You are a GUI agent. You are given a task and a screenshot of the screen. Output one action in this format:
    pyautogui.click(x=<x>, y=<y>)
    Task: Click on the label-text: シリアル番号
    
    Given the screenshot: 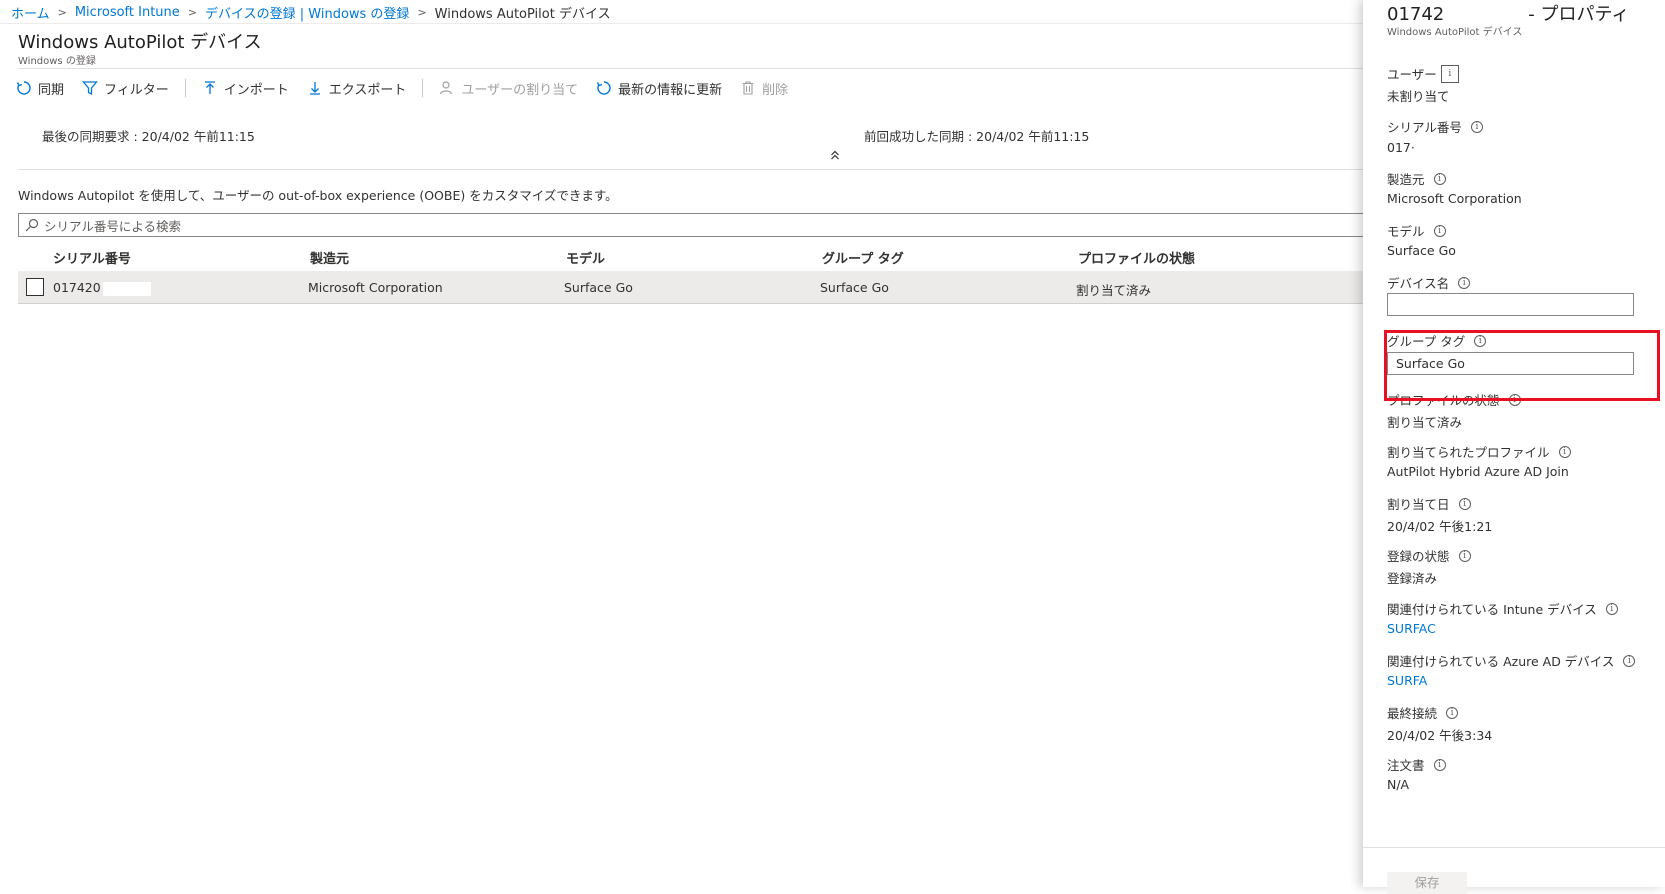 What is the action you would take?
    pyautogui.click(x=1424, y=127)
    